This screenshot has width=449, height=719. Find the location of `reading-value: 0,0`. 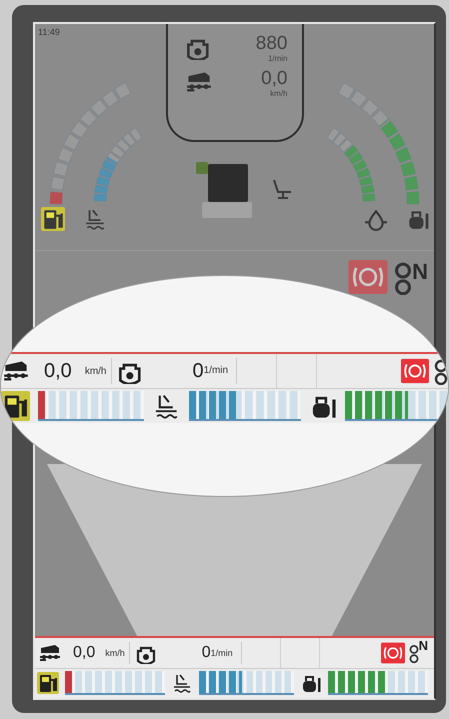

reading-value: 0,0 is located at coordinates (274, 79).